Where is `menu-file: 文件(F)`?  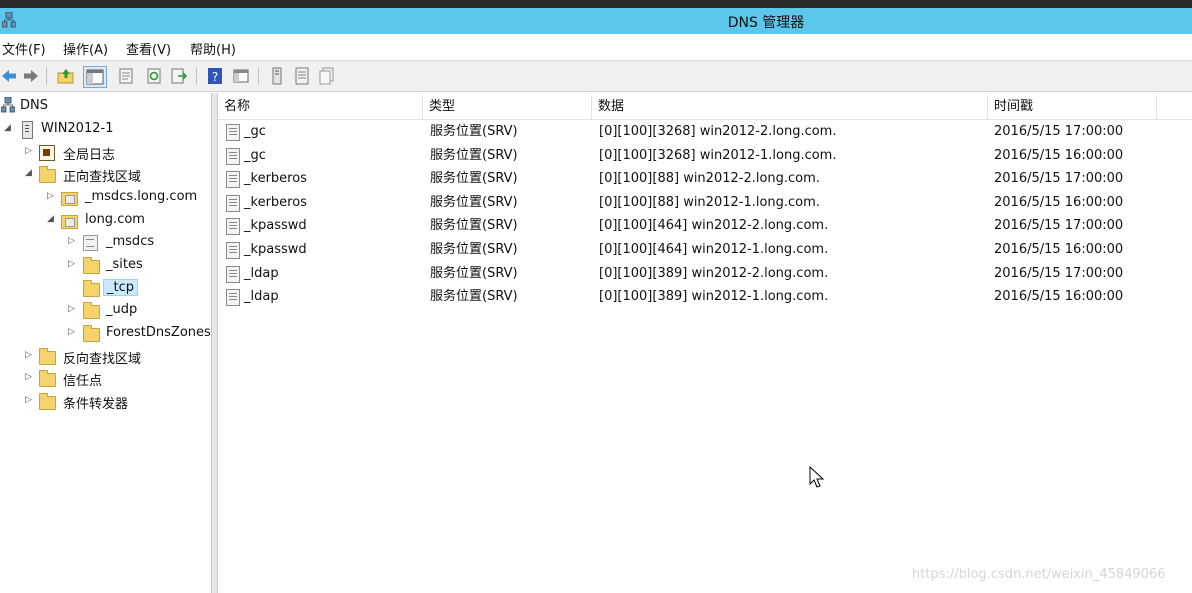 menu-file: 文件(F) is located at coordinates (24, 48).